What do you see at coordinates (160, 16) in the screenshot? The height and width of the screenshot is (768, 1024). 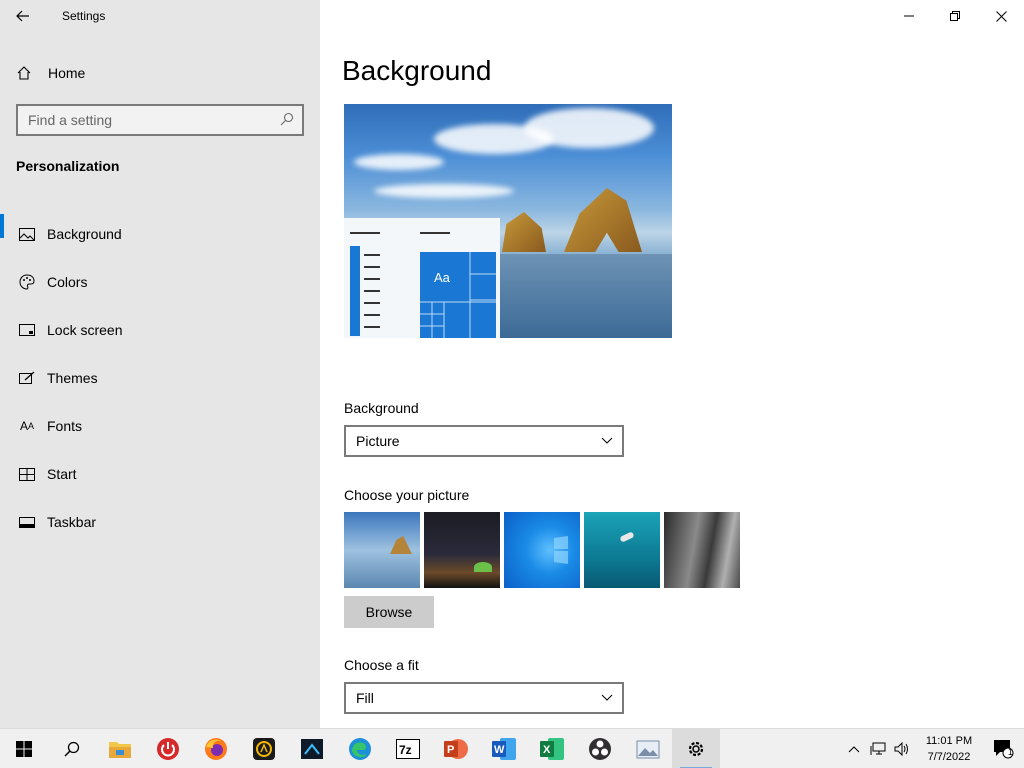 I see `title-bar: Settings` at bounding box center [160, 16].